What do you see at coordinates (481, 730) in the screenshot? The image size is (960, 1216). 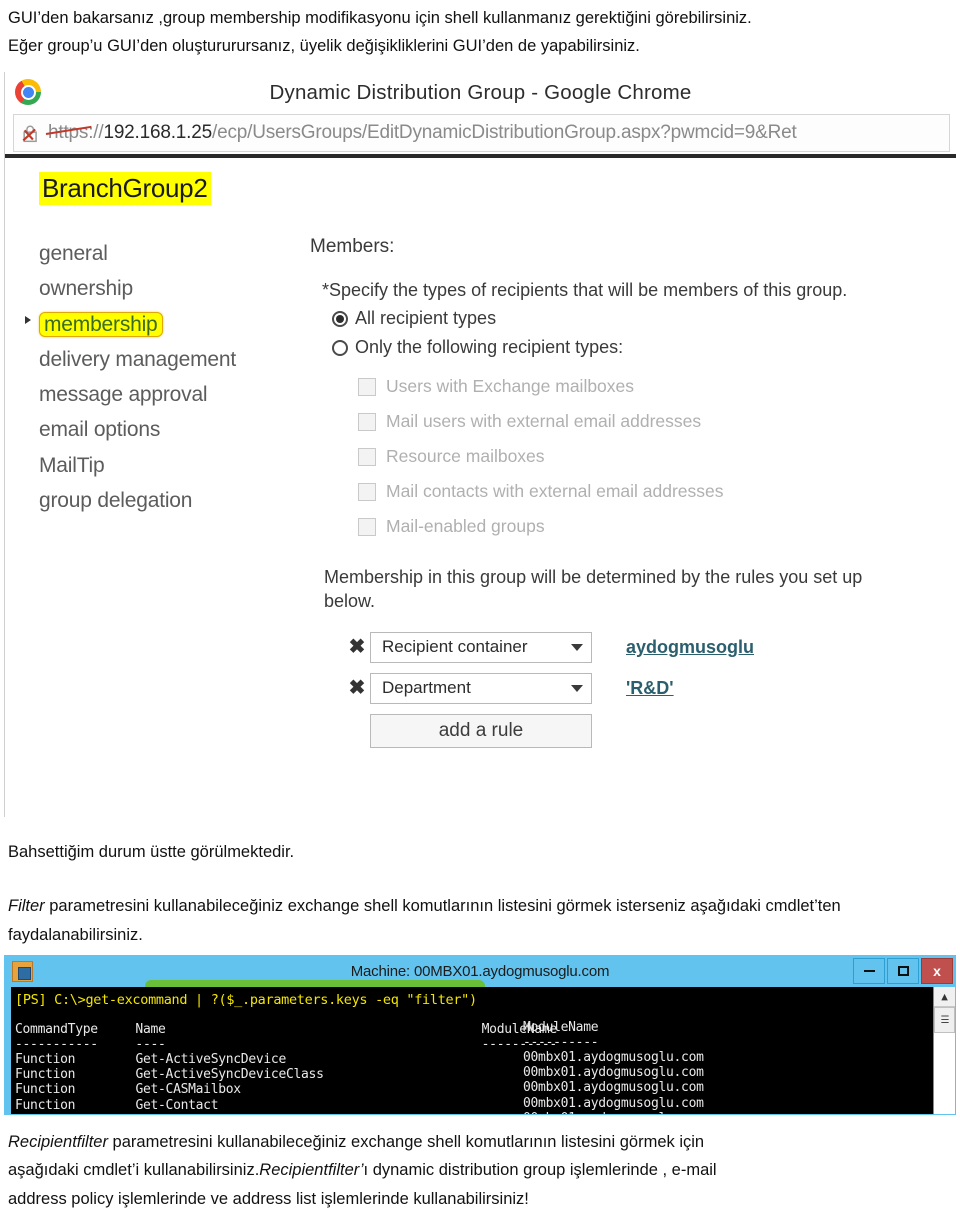 I see `add-rule-button: add a rule` at bounding box center [481, 730].